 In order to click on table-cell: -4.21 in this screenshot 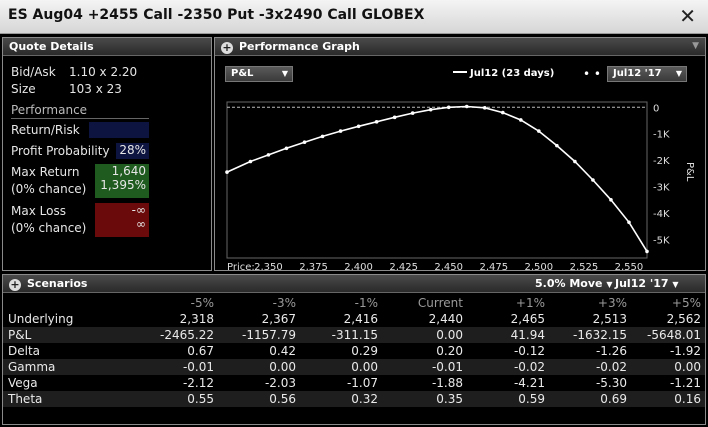, I will do `click(529, 383)`.